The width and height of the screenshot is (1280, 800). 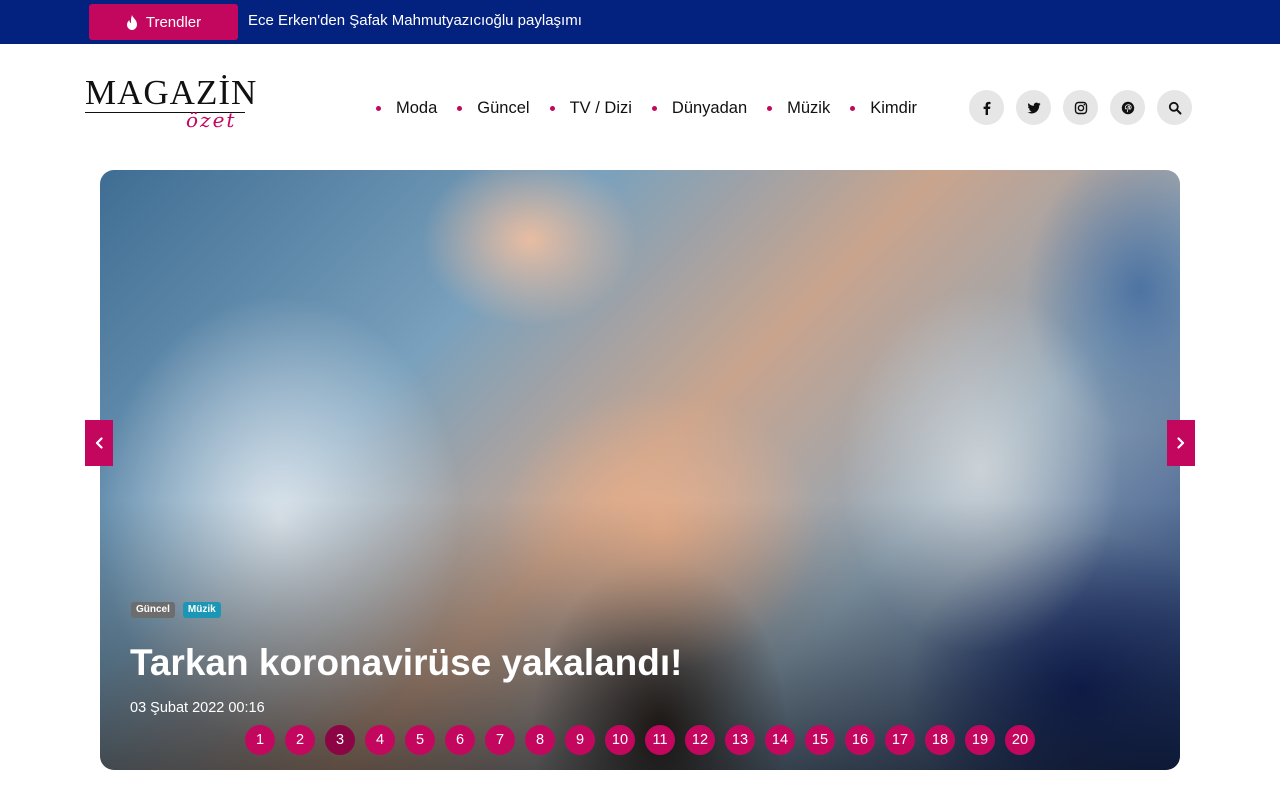 What do you see at coordinates (300, 740) in the screenshot?
I see `slider-page-button: 2` at bounding box center [300, 740].